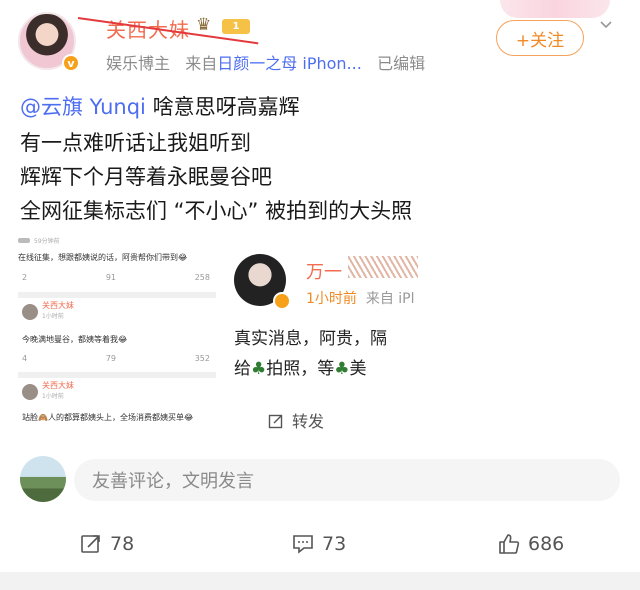 This screenshot has height=590, width=640. Describe the element at coordinates (331, 299) in the screenshot. I see `embedded-time-value: 1小时前` at that location.